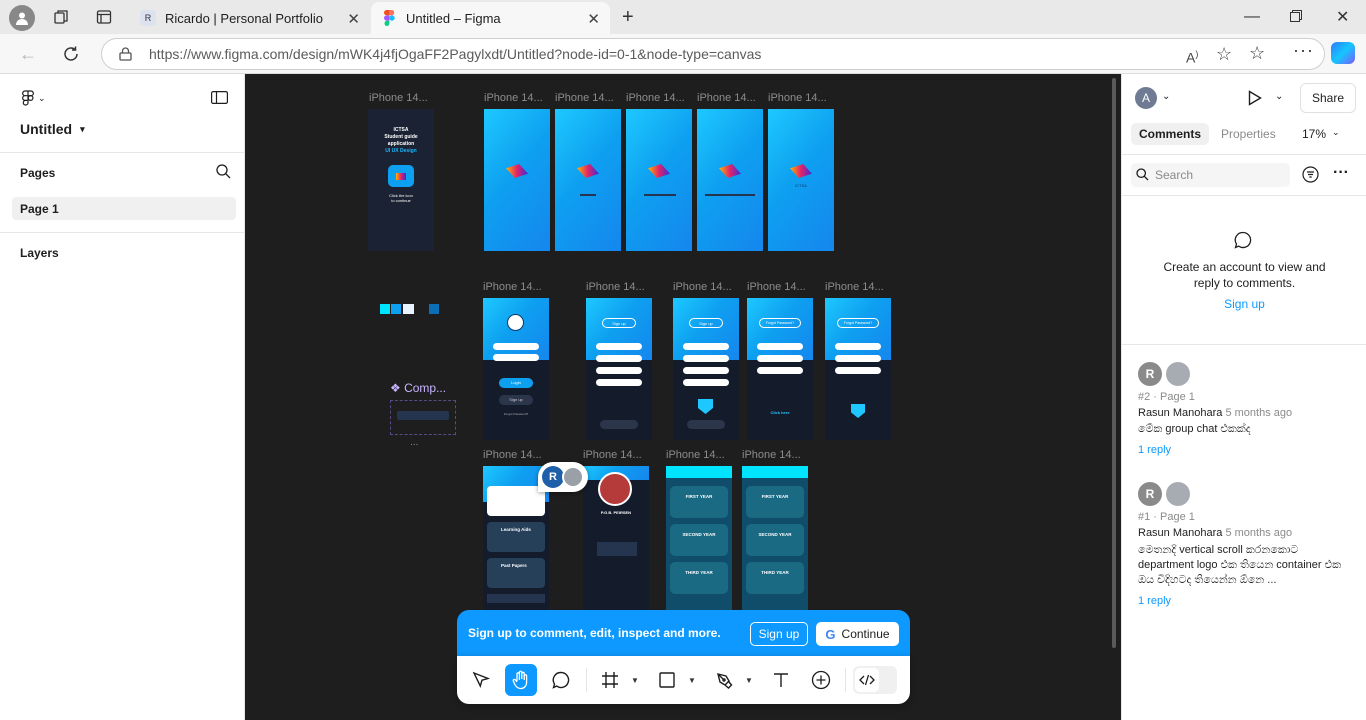 This screenshot has height=720, width=1366. Describe the element at coordinates (706, 369) in the screenshot. I see `signup-success-frame: Sign up` at that location.